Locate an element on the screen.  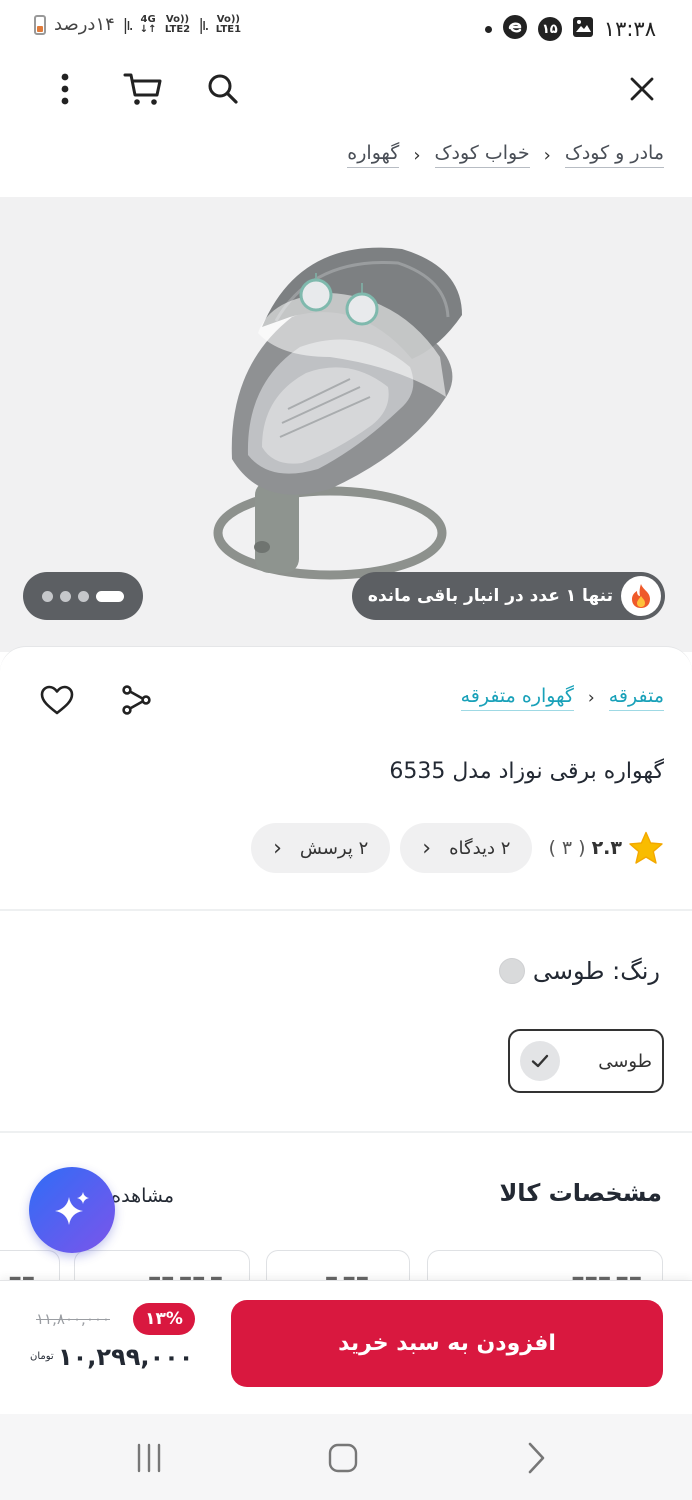
product-title: گهواره برقی نوزاد مدل 6535 is located at coordinates (526, 771).